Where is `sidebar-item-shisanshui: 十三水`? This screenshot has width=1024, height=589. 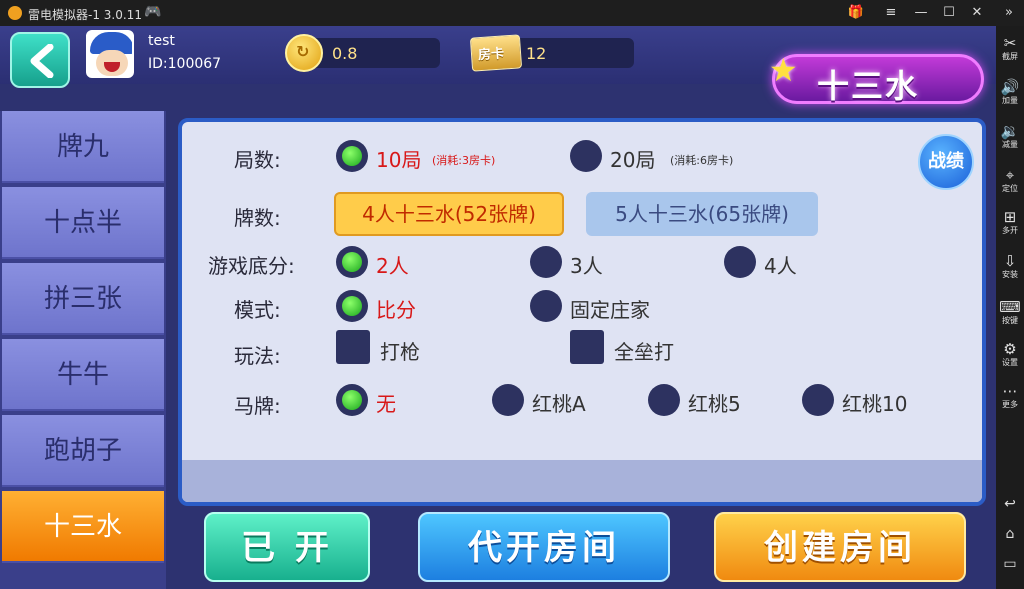
sidebar-item-shisanshui: 十三水 is located at coordinates (83, 527).